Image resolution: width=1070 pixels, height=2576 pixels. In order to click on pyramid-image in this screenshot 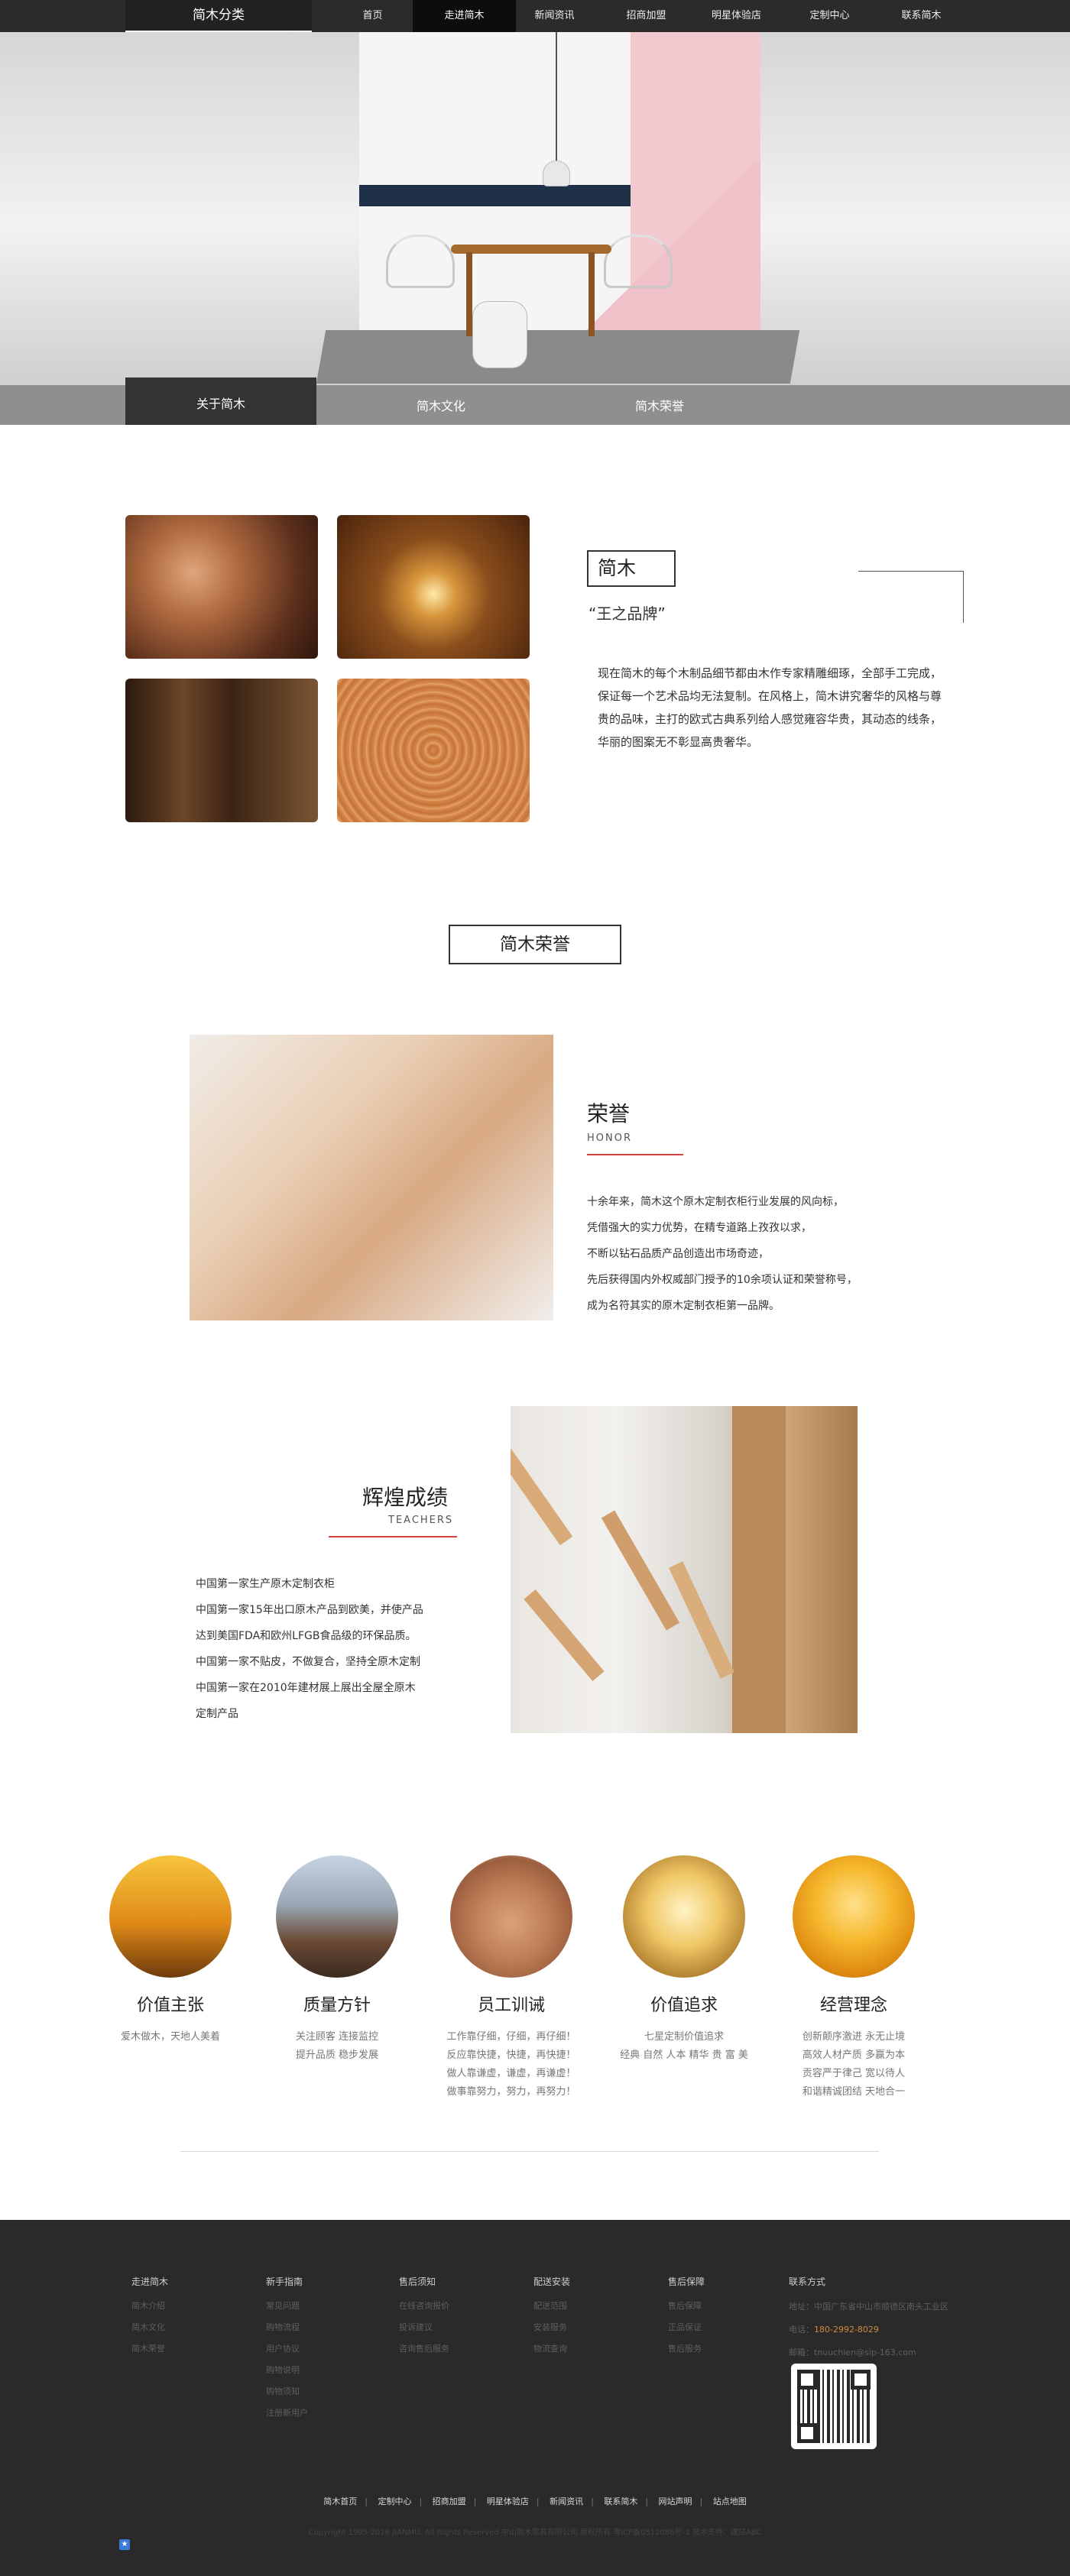, I will do `click(170, 1917)`.